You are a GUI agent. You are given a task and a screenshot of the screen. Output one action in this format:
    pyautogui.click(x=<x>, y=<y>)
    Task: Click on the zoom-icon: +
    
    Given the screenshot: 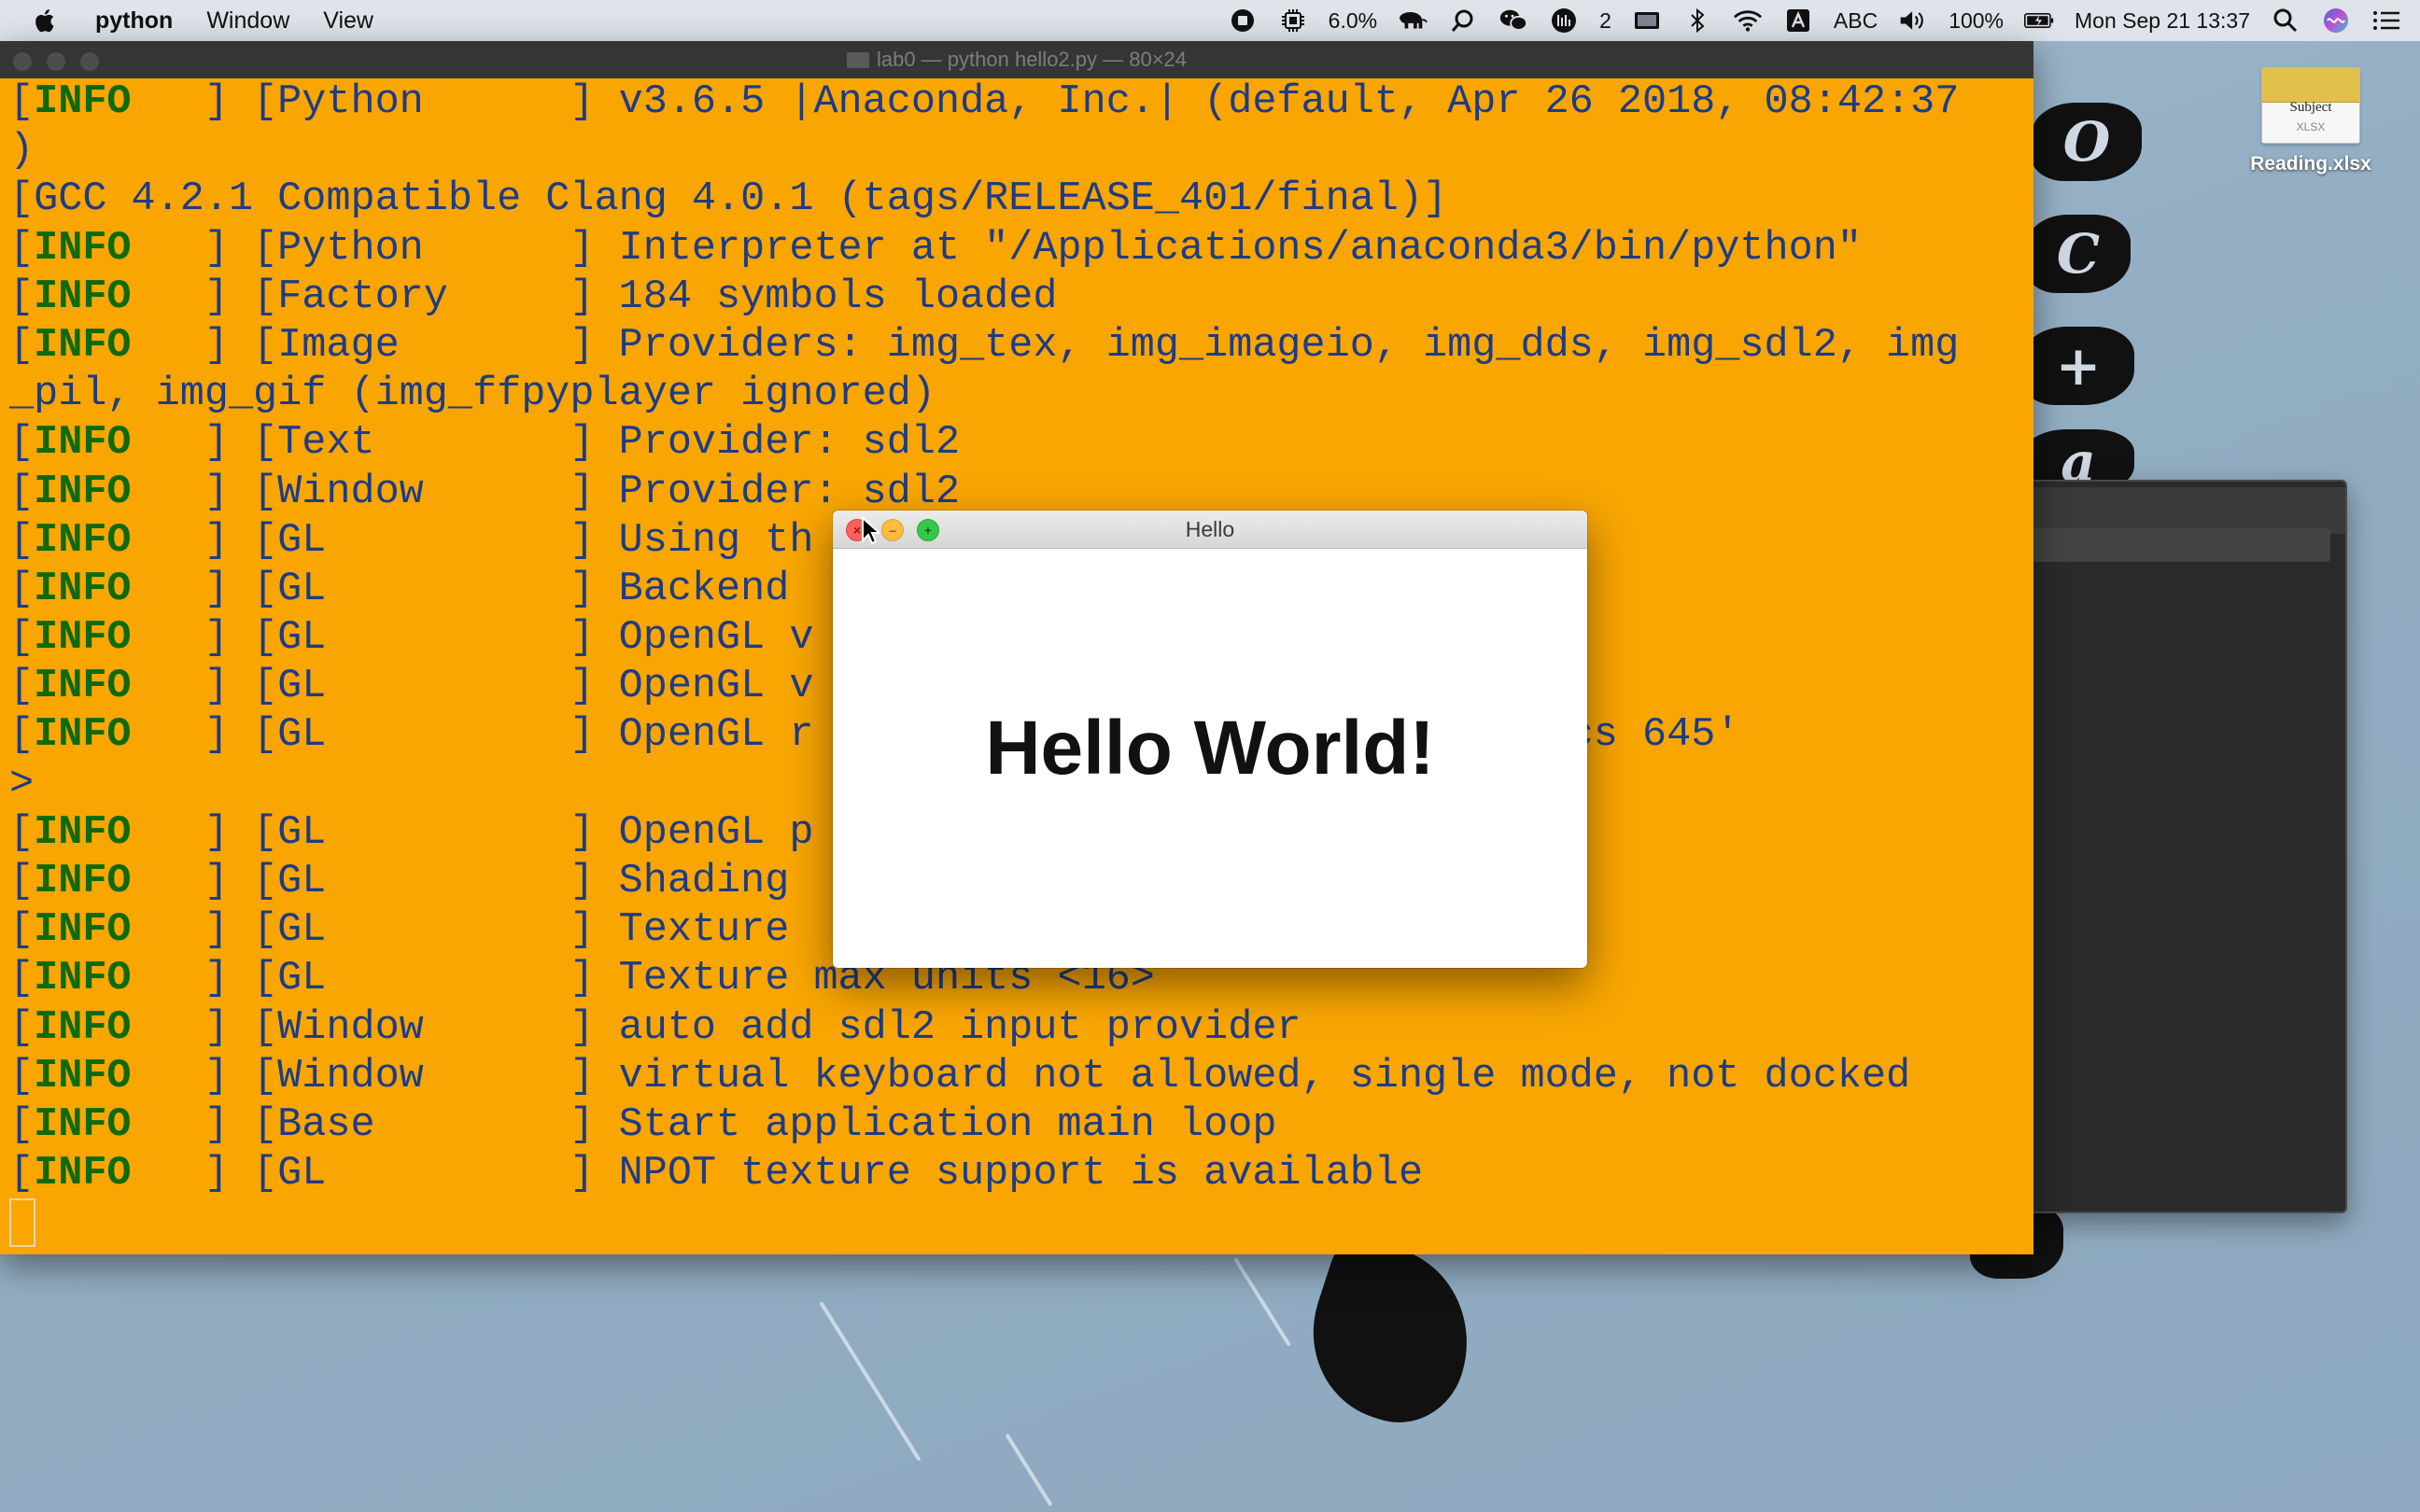 What is the action you would take?
    pyautogui.click(x=928, y=530)
    